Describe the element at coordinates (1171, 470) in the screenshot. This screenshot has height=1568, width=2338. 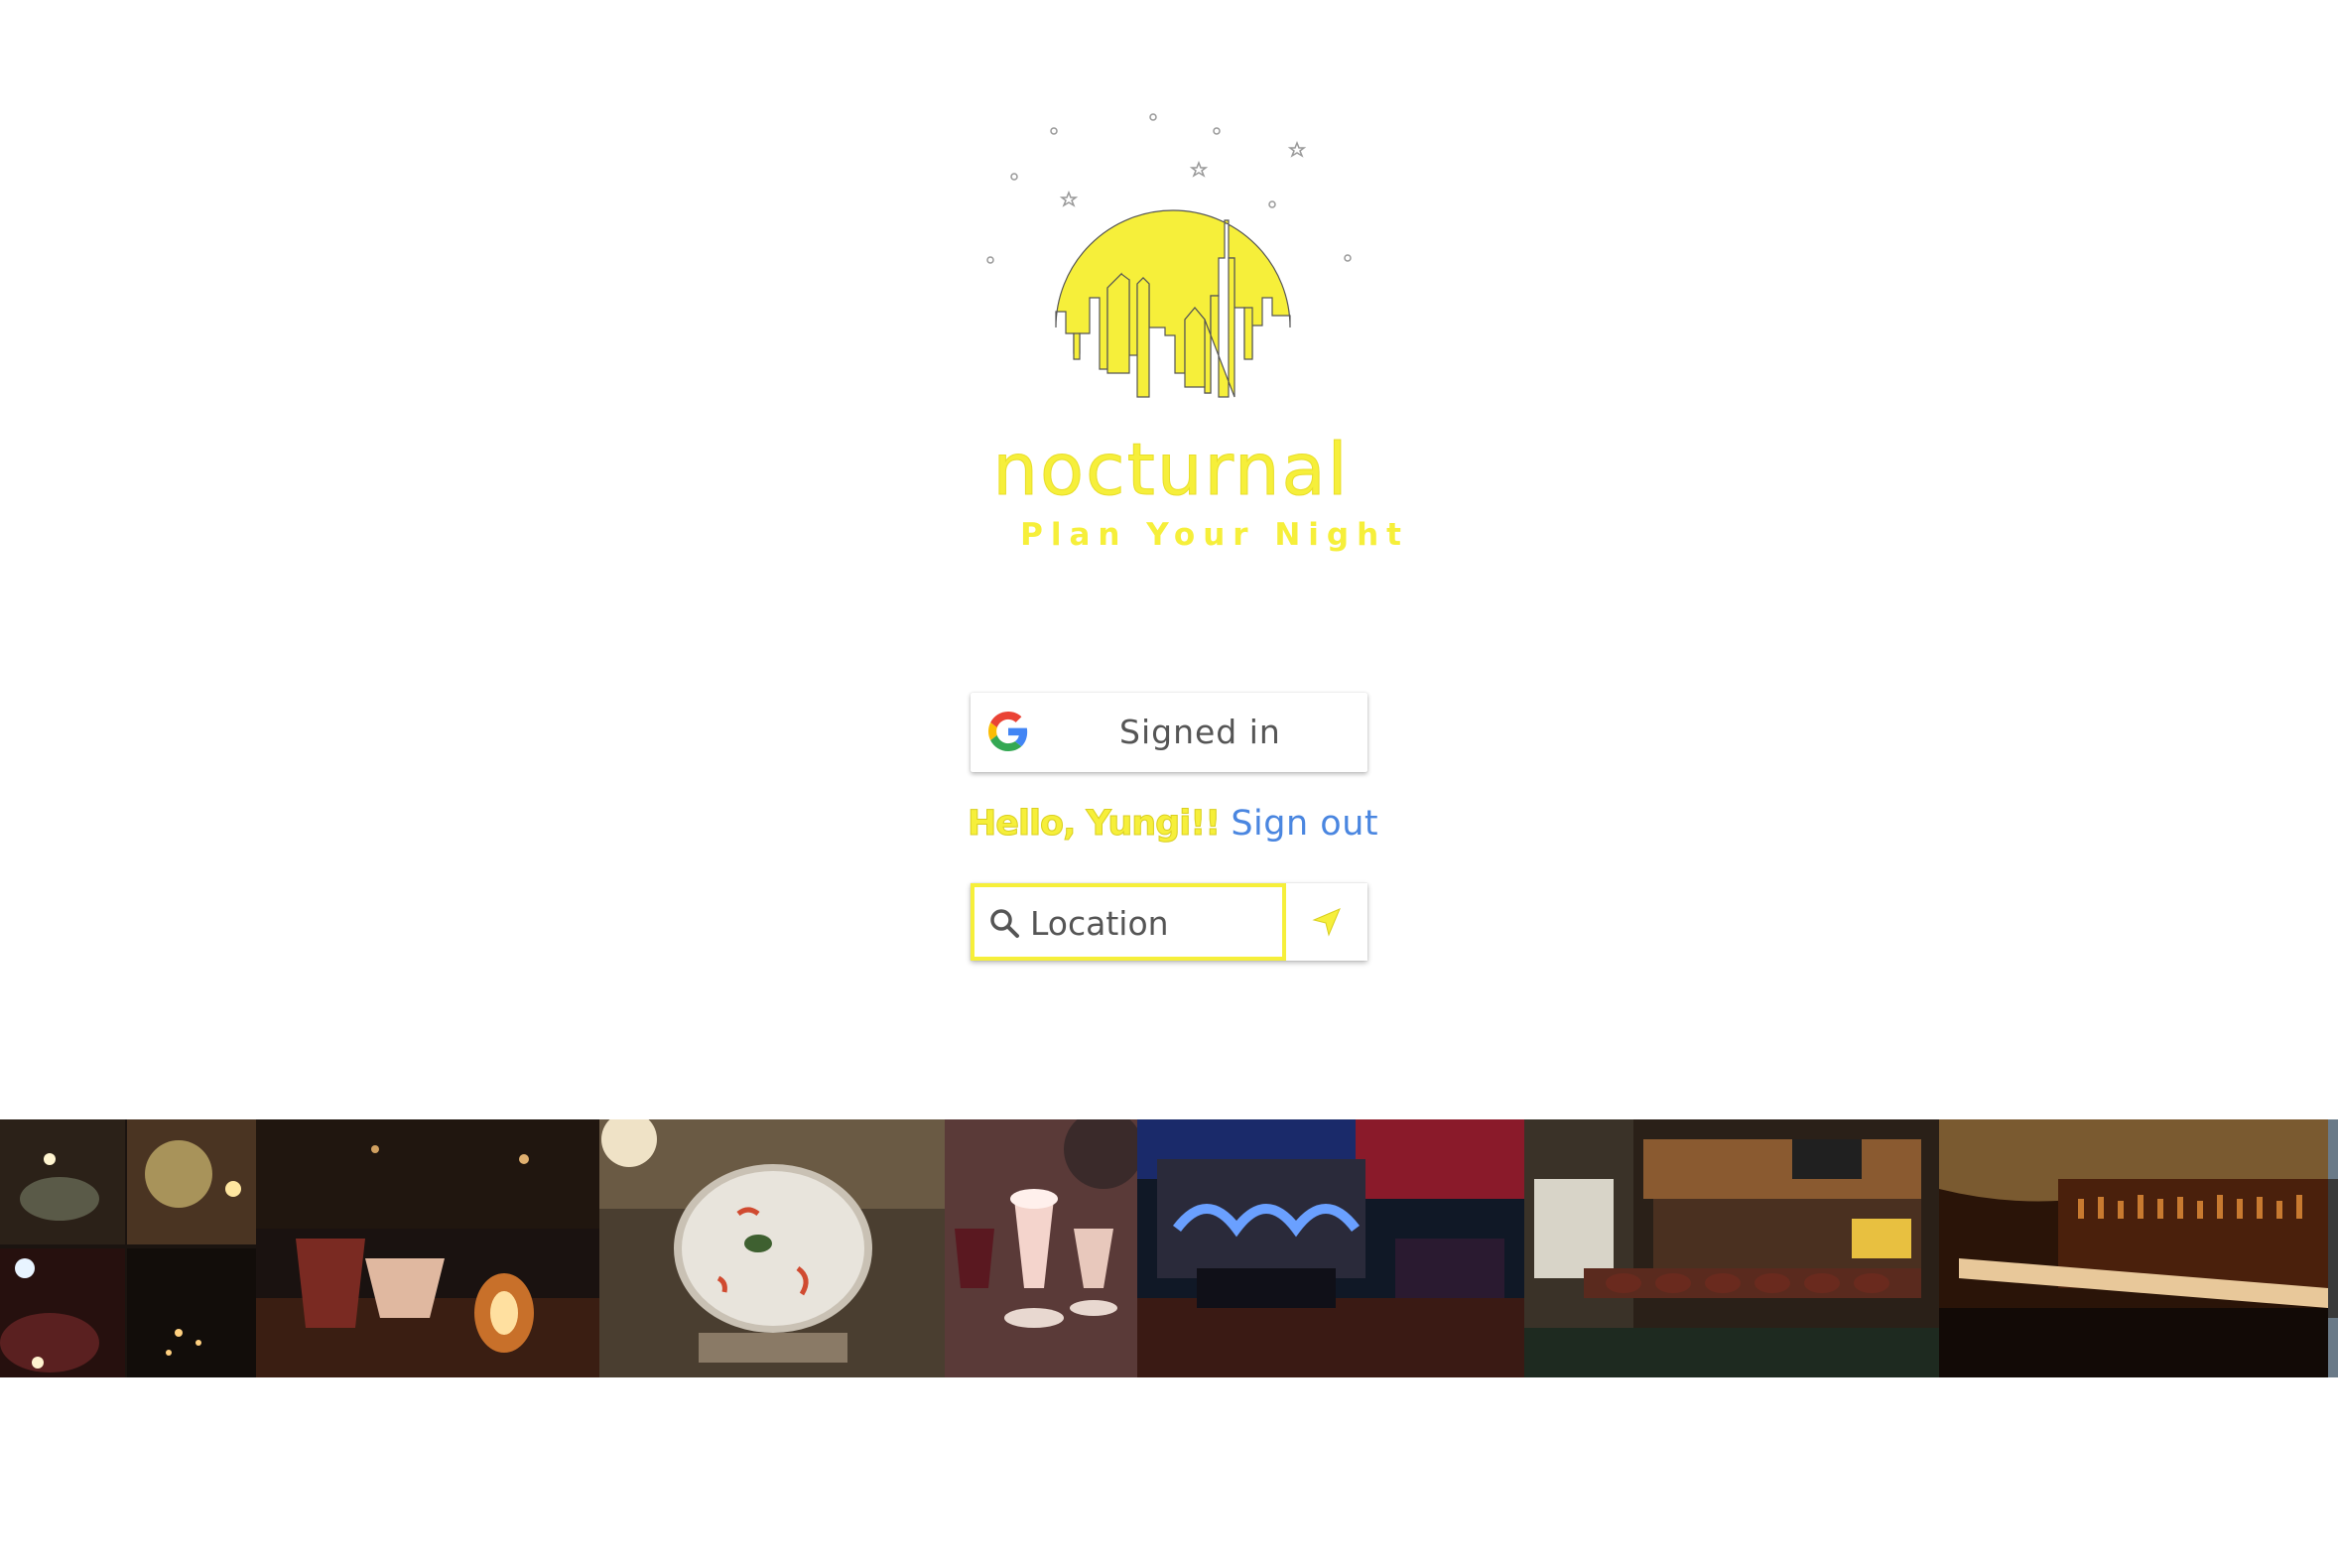
I see `brand-name: nocturnal` at that location.